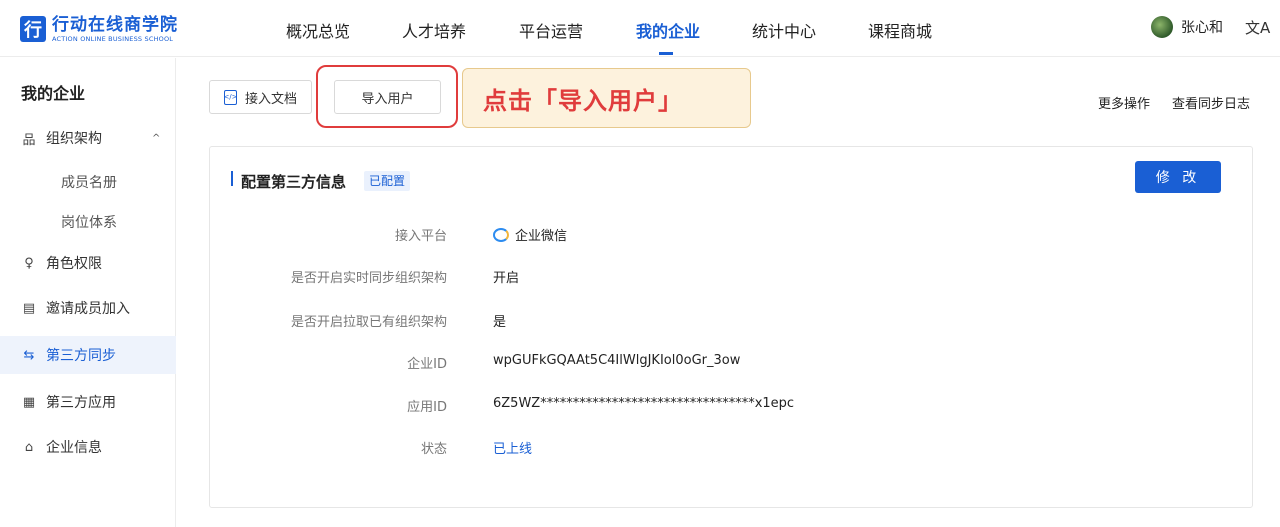 This screenshot has height=527, width=1280. I want to click on nav-statistics: 统计中心, so click(784, 30).